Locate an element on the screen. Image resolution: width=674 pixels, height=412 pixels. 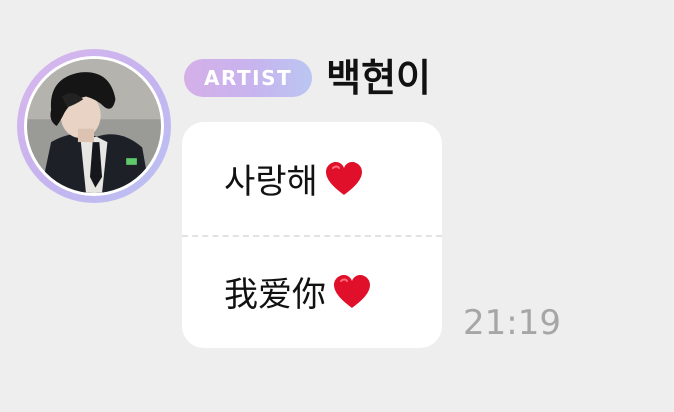
sender-name: 백현이 is located at coordinates (378, 78).